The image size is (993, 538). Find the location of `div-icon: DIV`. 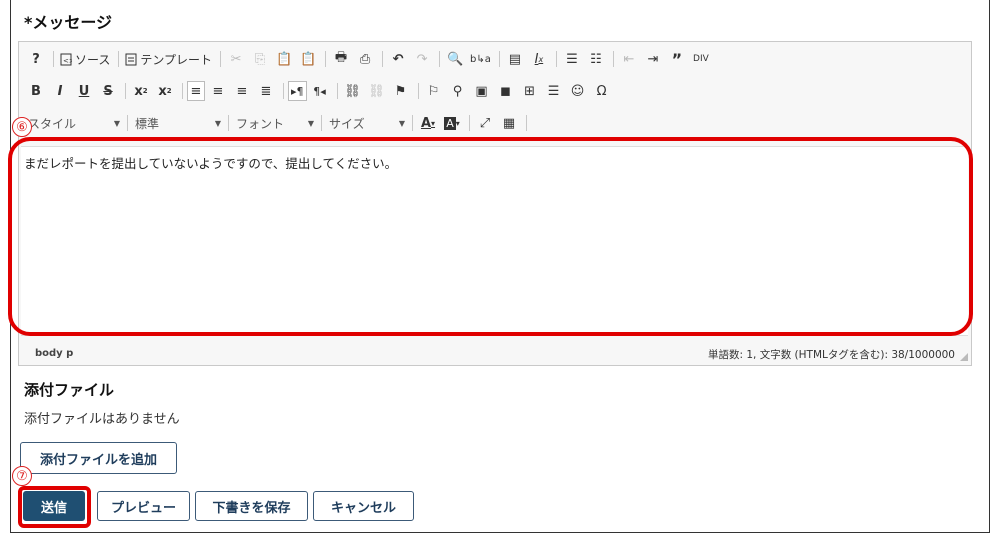

div-icon: DIV is located at coordinates (701, 59).